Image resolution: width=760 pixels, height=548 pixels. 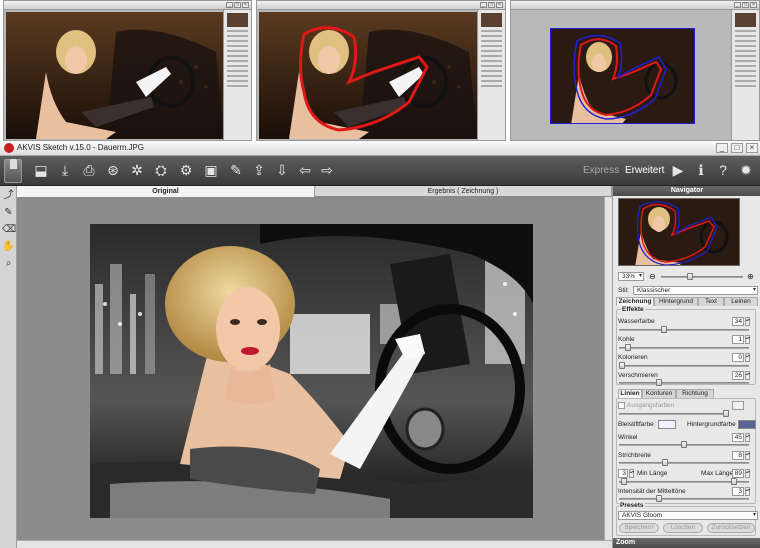 I want to click on zoom-select: 33%, so click(x=631, y=276).